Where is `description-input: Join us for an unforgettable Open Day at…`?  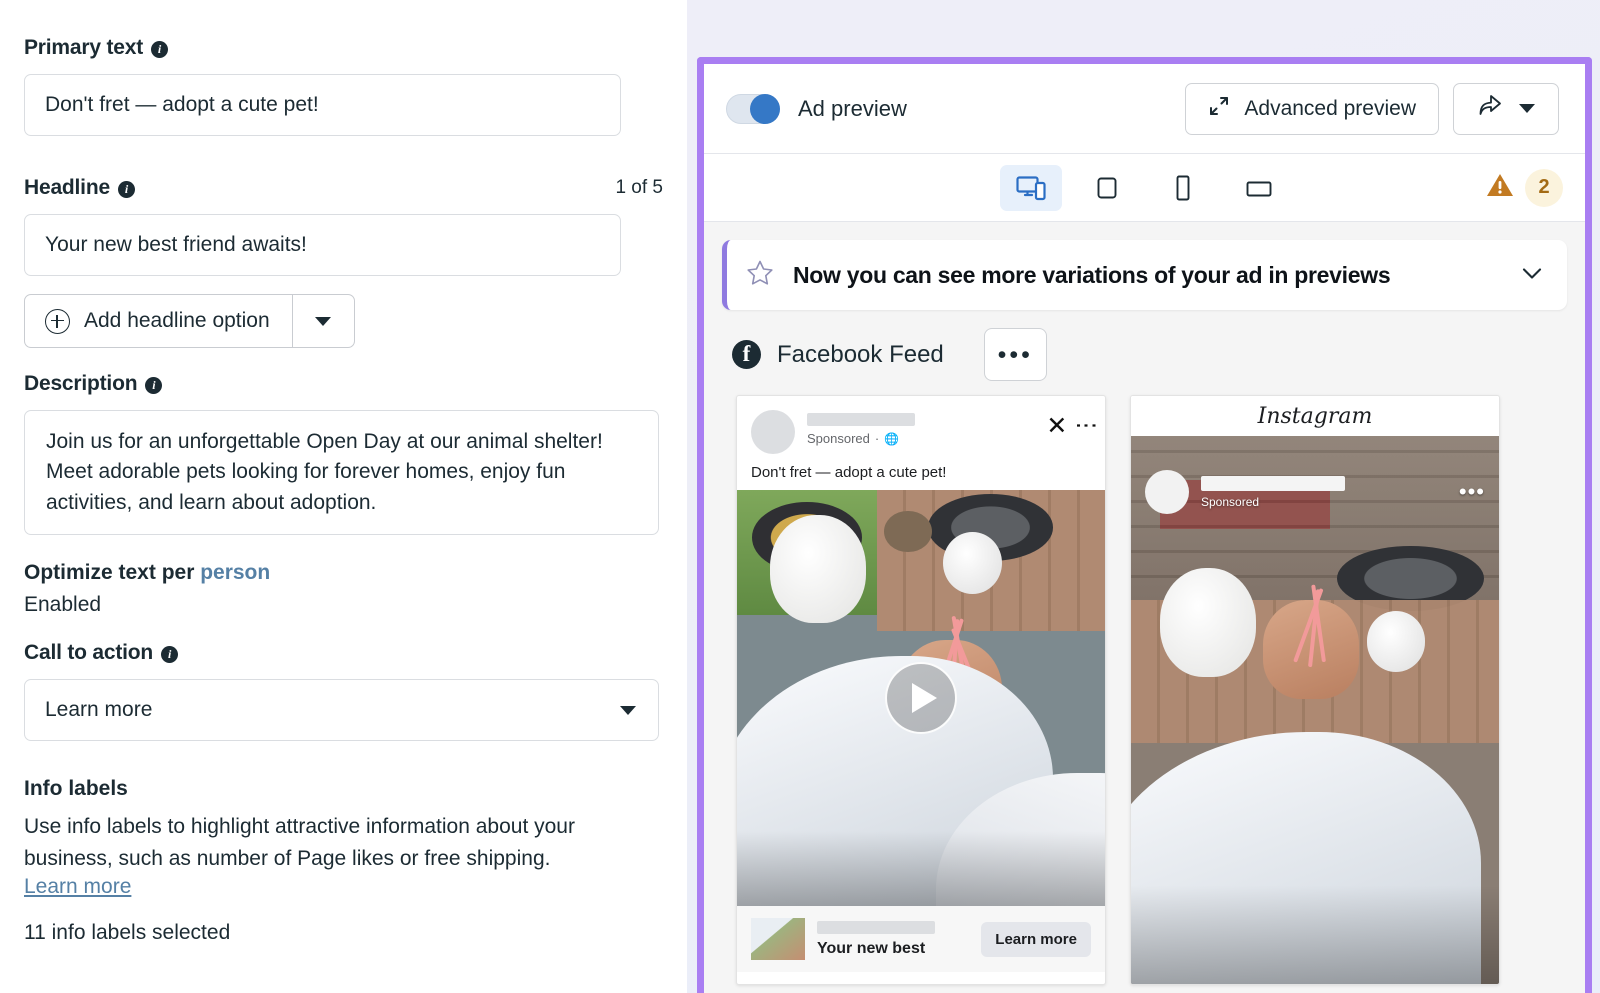
description-input: Join us for an unforgettable Open Day at… is located at coordinates (341, 473).